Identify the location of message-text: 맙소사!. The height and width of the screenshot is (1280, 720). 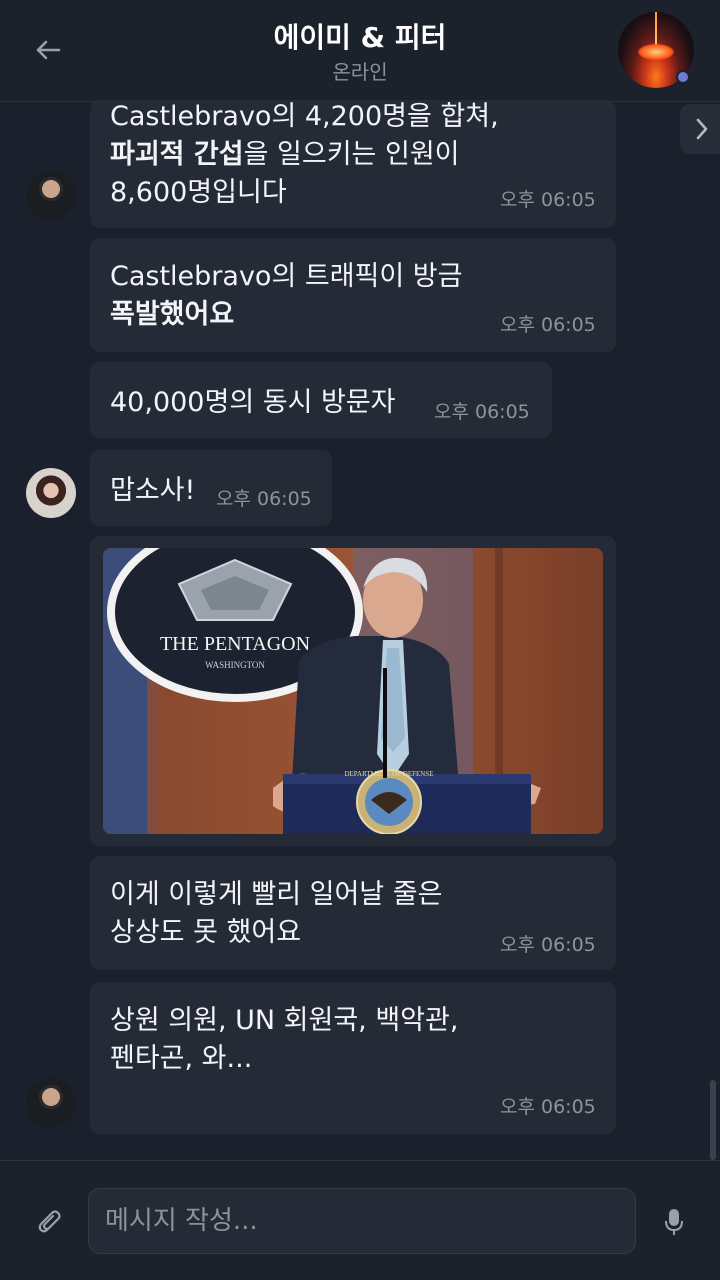
(153, 490).